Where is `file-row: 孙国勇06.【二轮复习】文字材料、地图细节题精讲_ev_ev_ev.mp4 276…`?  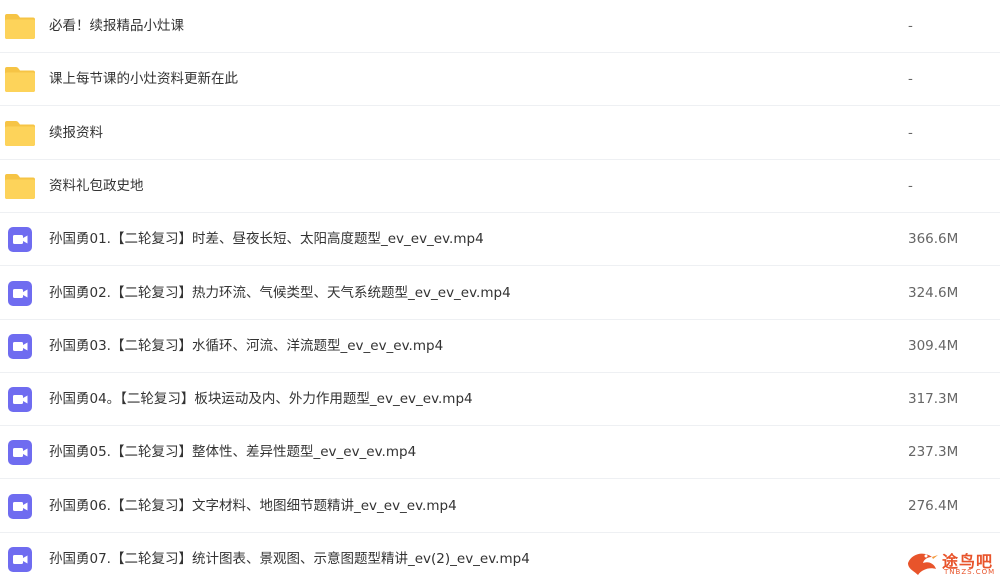
file-row: 孙国勇06.【二轮复习】文字材料、地图细节题精讲_ev_ev_ev.mp4 276… is located at coordinates (500, 506).